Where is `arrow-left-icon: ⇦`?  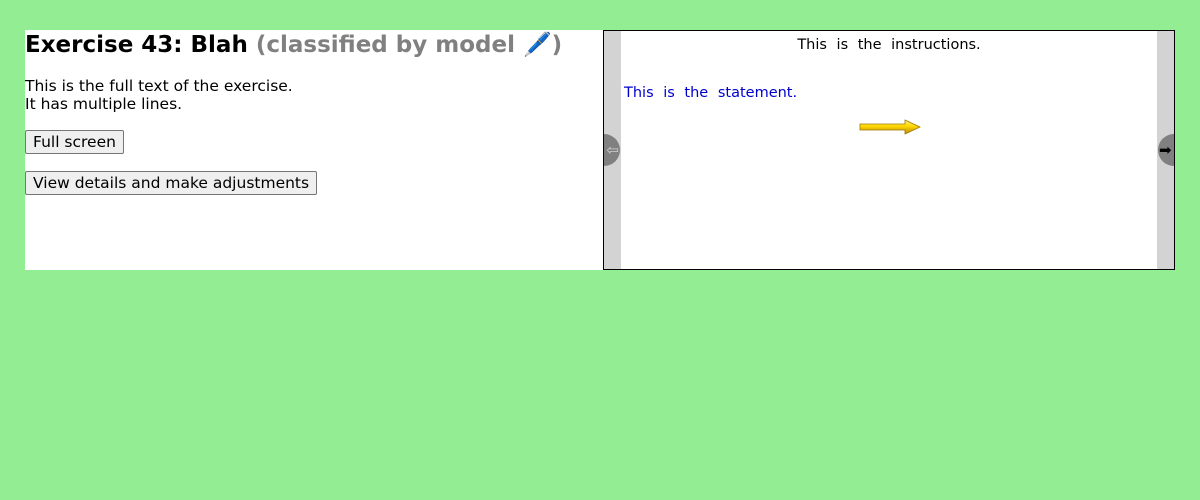
arrow-left-icon: ⇦ is located at coordinates (612, 150).